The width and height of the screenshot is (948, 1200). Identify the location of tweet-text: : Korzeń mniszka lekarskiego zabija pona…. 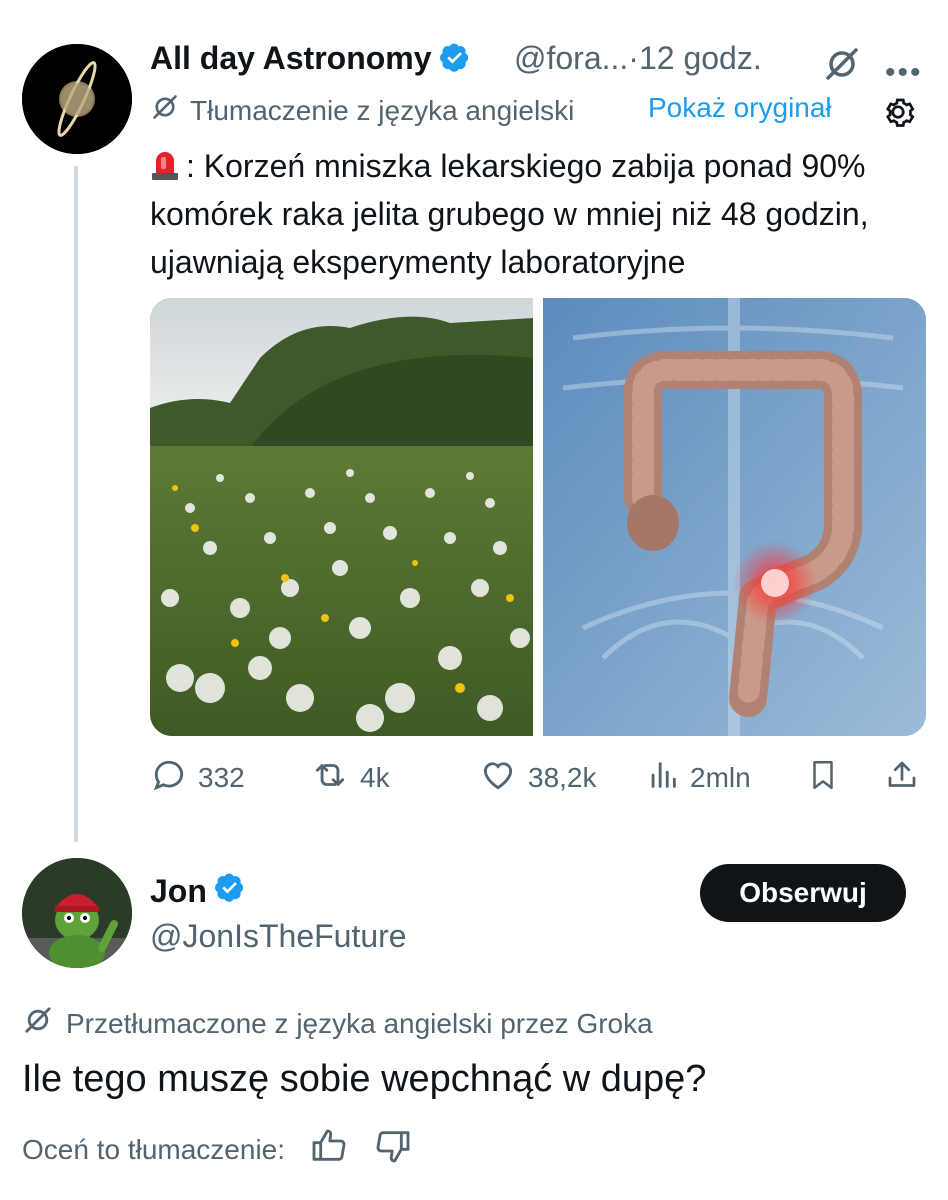
(509, 213).